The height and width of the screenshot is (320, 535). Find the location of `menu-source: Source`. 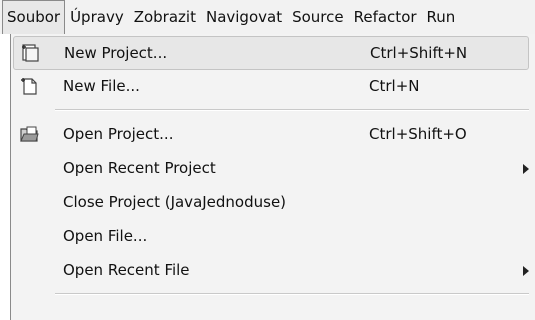

menu-source: Source is located at coordinates (318, 17).